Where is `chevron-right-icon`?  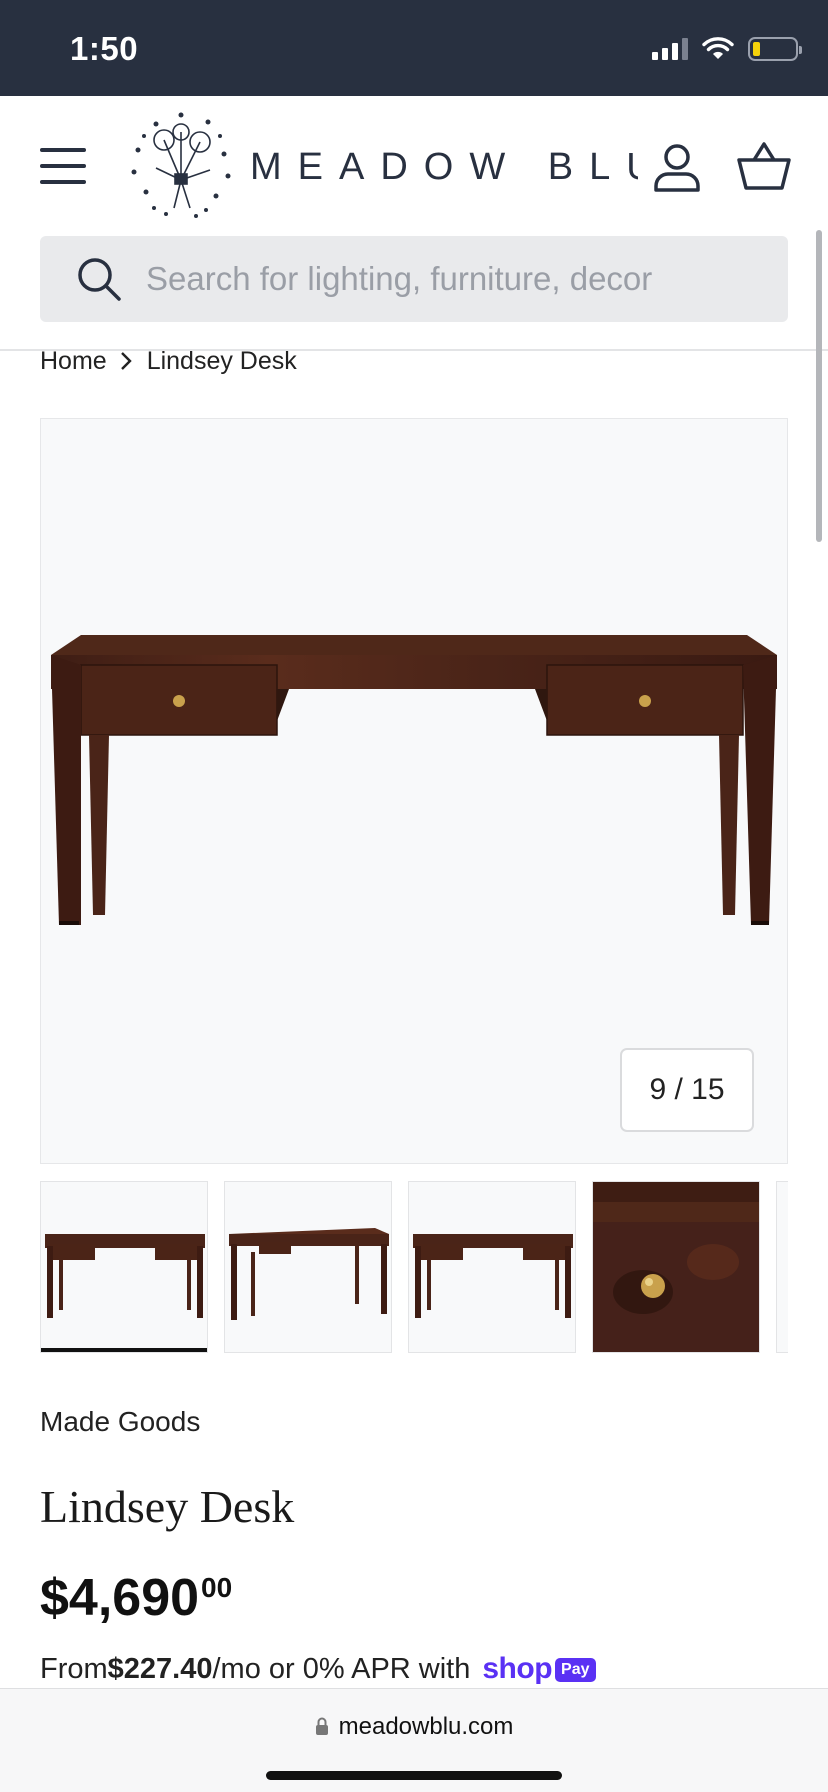
chevron-right-icon is located at coordinates (126, 361).